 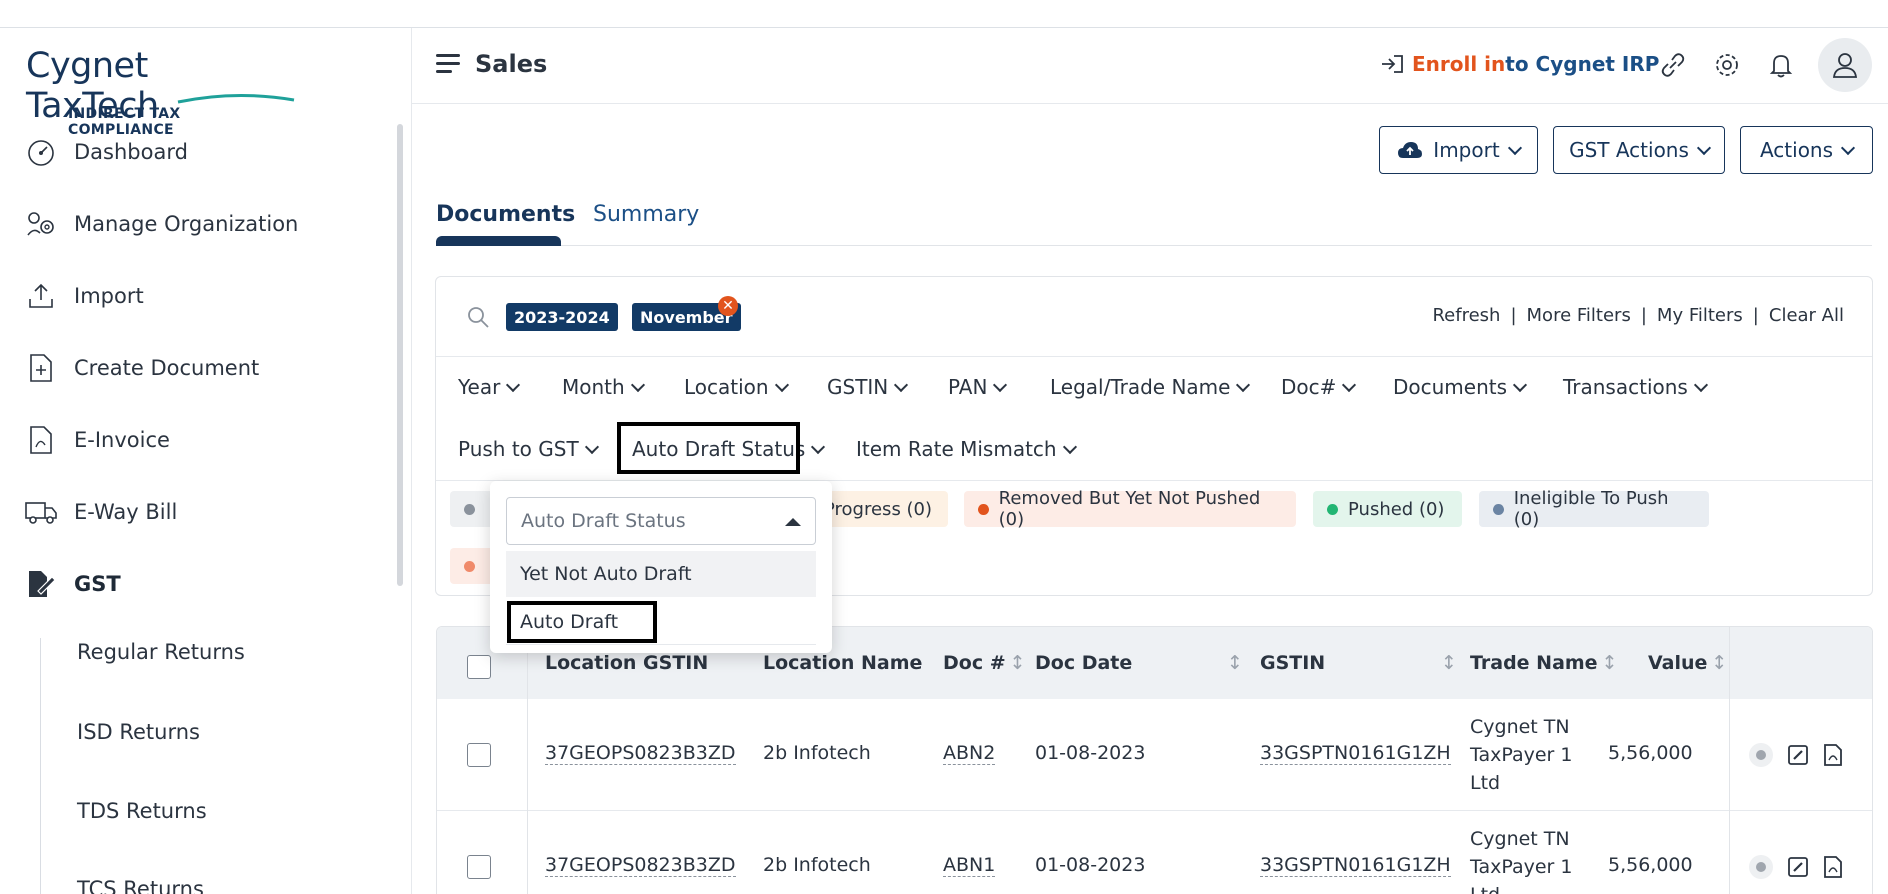 What do you see at coordinates (1154, 221) in the screenshot?
I see `document-tabs: Documents Summary` at bounding box center [1154, 221].